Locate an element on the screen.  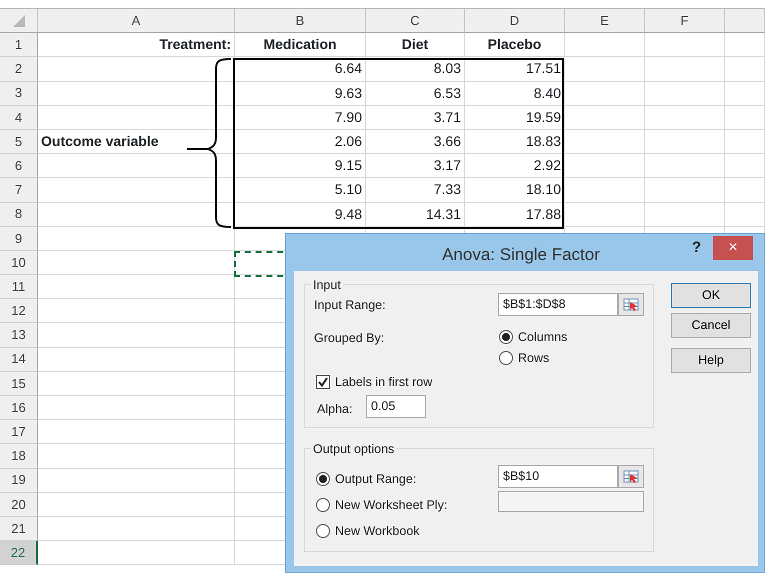
row-header: 17 is located at coordinates (19, 432).